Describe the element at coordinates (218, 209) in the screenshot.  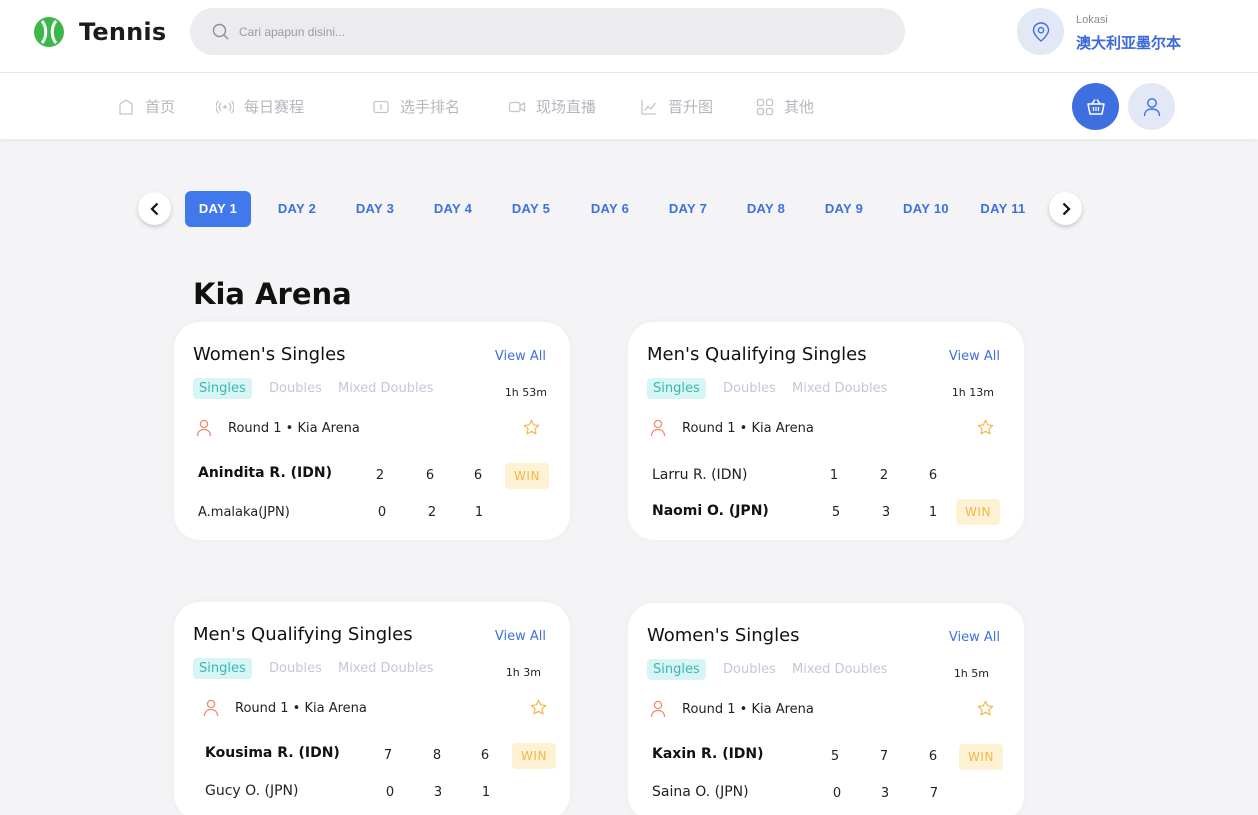
I see `day-tab: DAY 1` at that location.